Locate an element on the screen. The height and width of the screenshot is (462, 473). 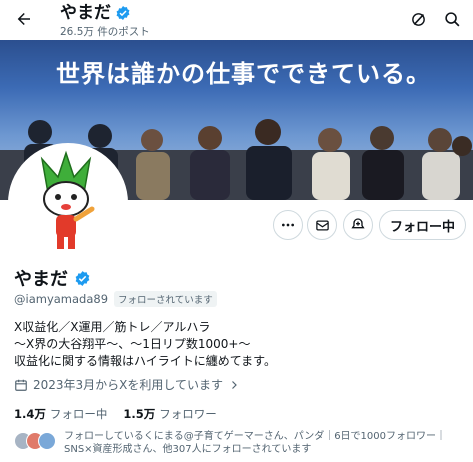
profile-handle: @iamyamada89 is located at coordinates (61, 299).